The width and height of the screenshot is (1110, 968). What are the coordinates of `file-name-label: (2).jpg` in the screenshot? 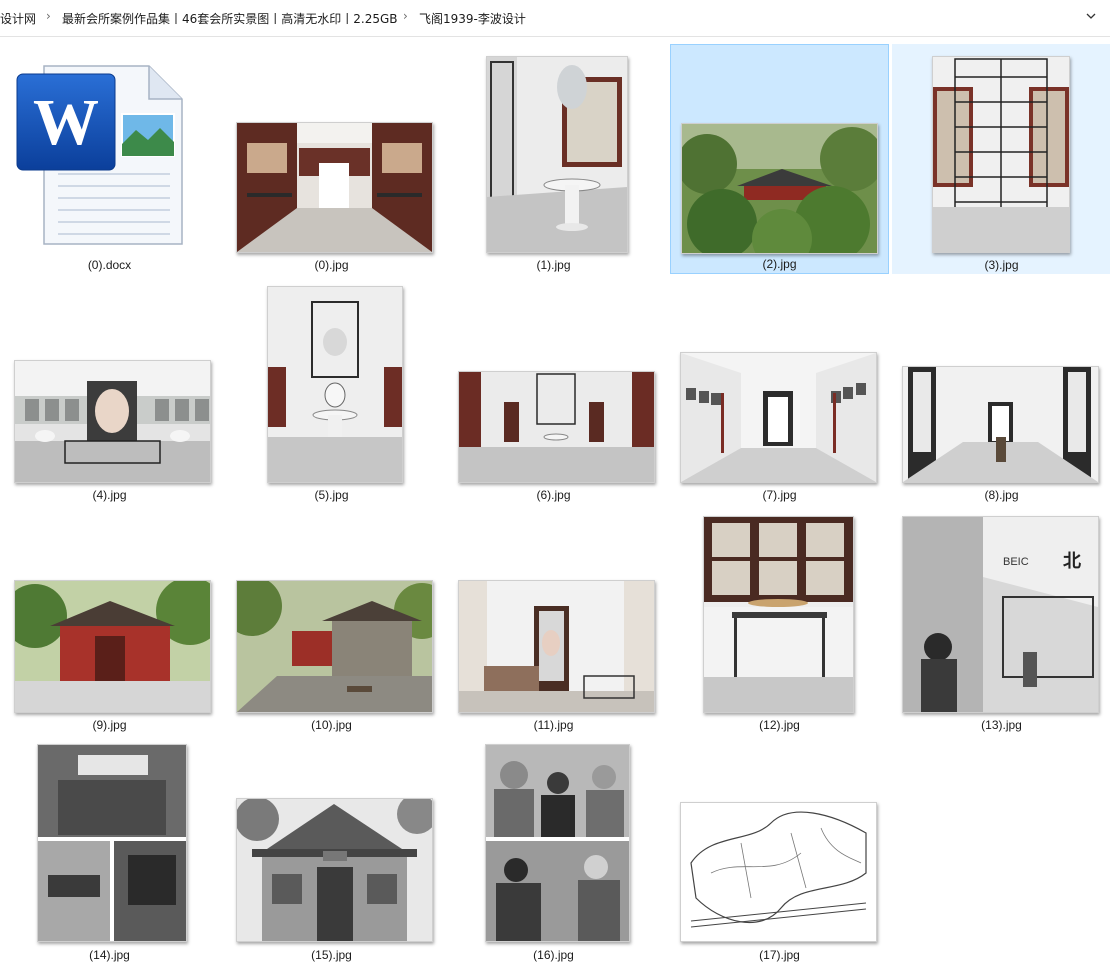 It's located at (779, 264).